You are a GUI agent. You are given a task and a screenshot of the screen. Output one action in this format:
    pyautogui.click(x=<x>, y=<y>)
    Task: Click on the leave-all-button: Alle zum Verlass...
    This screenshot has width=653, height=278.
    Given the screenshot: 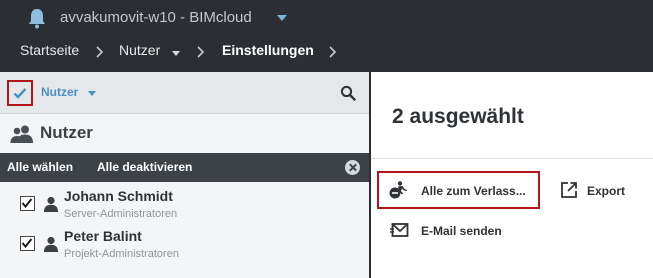 What is the action you would take?
    pyautogui.click(x=458, y=190)
    